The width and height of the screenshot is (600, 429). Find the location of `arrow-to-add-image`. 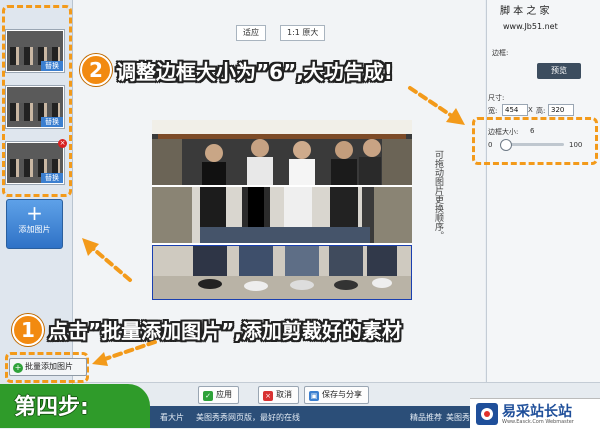

arrow-to-add-image is located at coordinates (110, 263).